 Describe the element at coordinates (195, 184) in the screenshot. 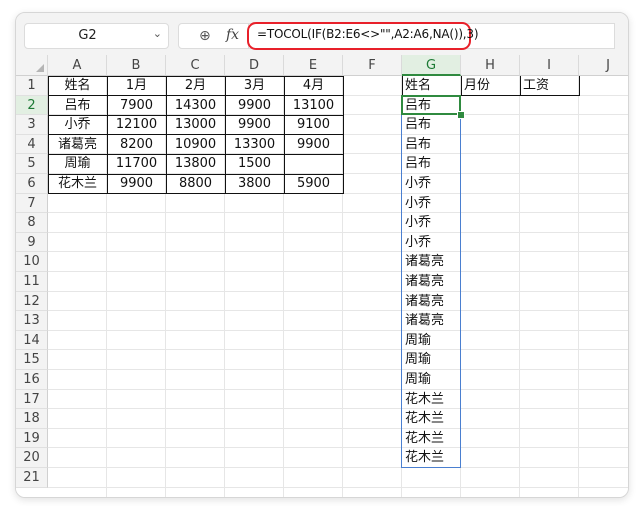

I see `table-cell: 8800` at that location.